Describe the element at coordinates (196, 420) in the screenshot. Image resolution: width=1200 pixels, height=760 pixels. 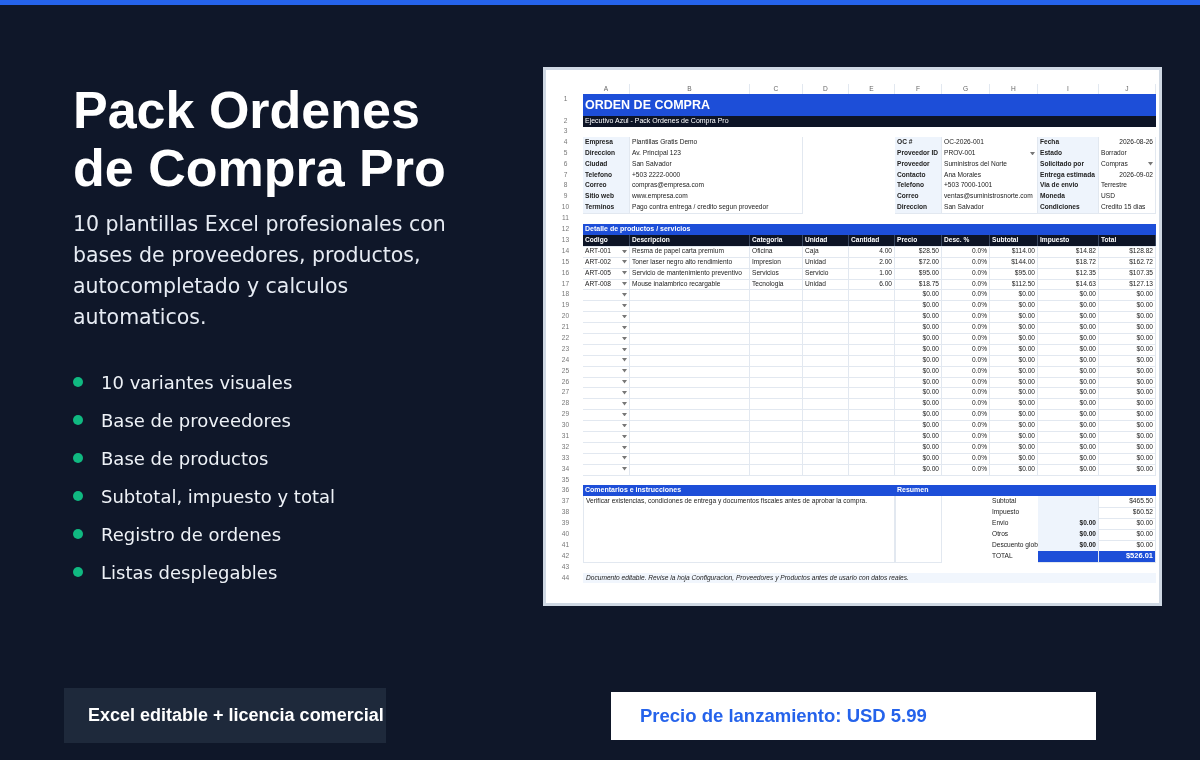
I see `feature-text: Base de proveedores` at that location.